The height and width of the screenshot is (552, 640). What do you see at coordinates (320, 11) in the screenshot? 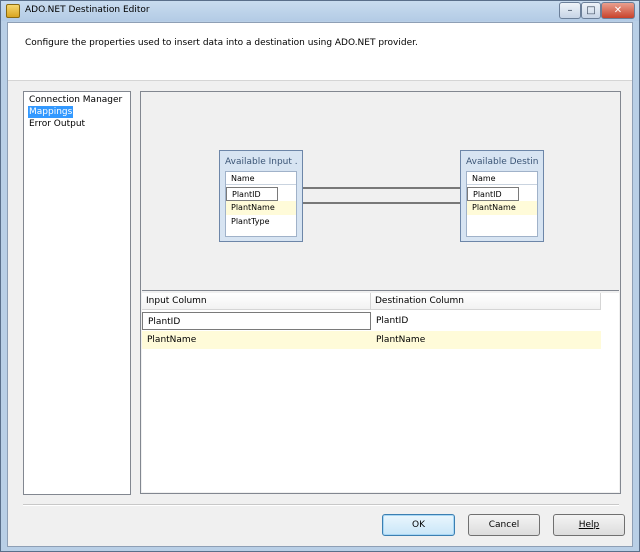
I see `title-bar: ADO.NET Destination Editor – □ ✕` at bounding box center [320, 11].